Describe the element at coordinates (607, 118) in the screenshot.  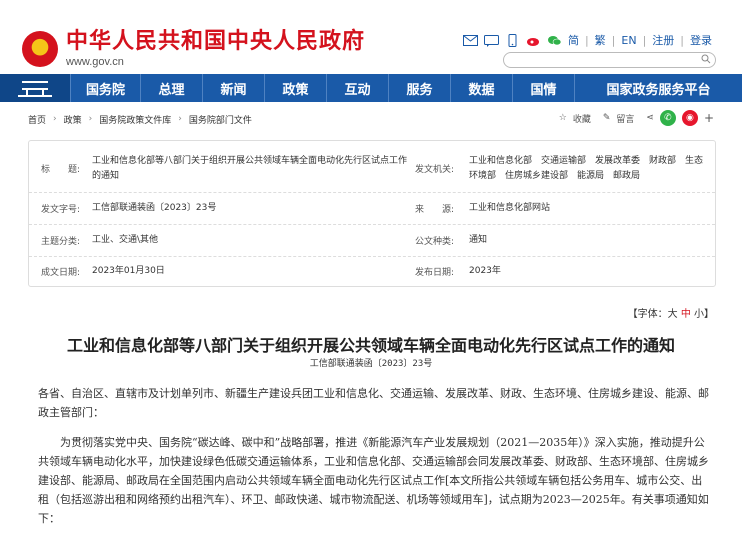
I see `comment-icon: ✎` at that location.